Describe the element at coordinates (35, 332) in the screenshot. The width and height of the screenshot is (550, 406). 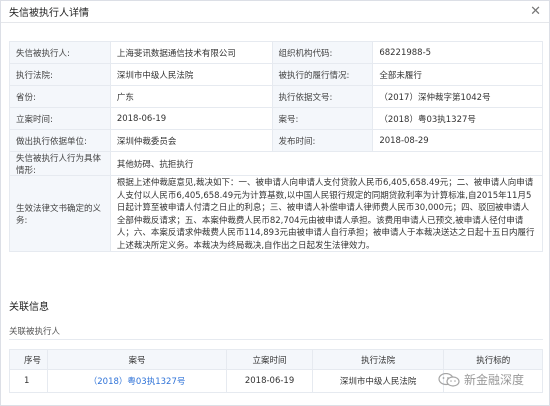
I see `subsection-title: 关联被执行人` at that location.